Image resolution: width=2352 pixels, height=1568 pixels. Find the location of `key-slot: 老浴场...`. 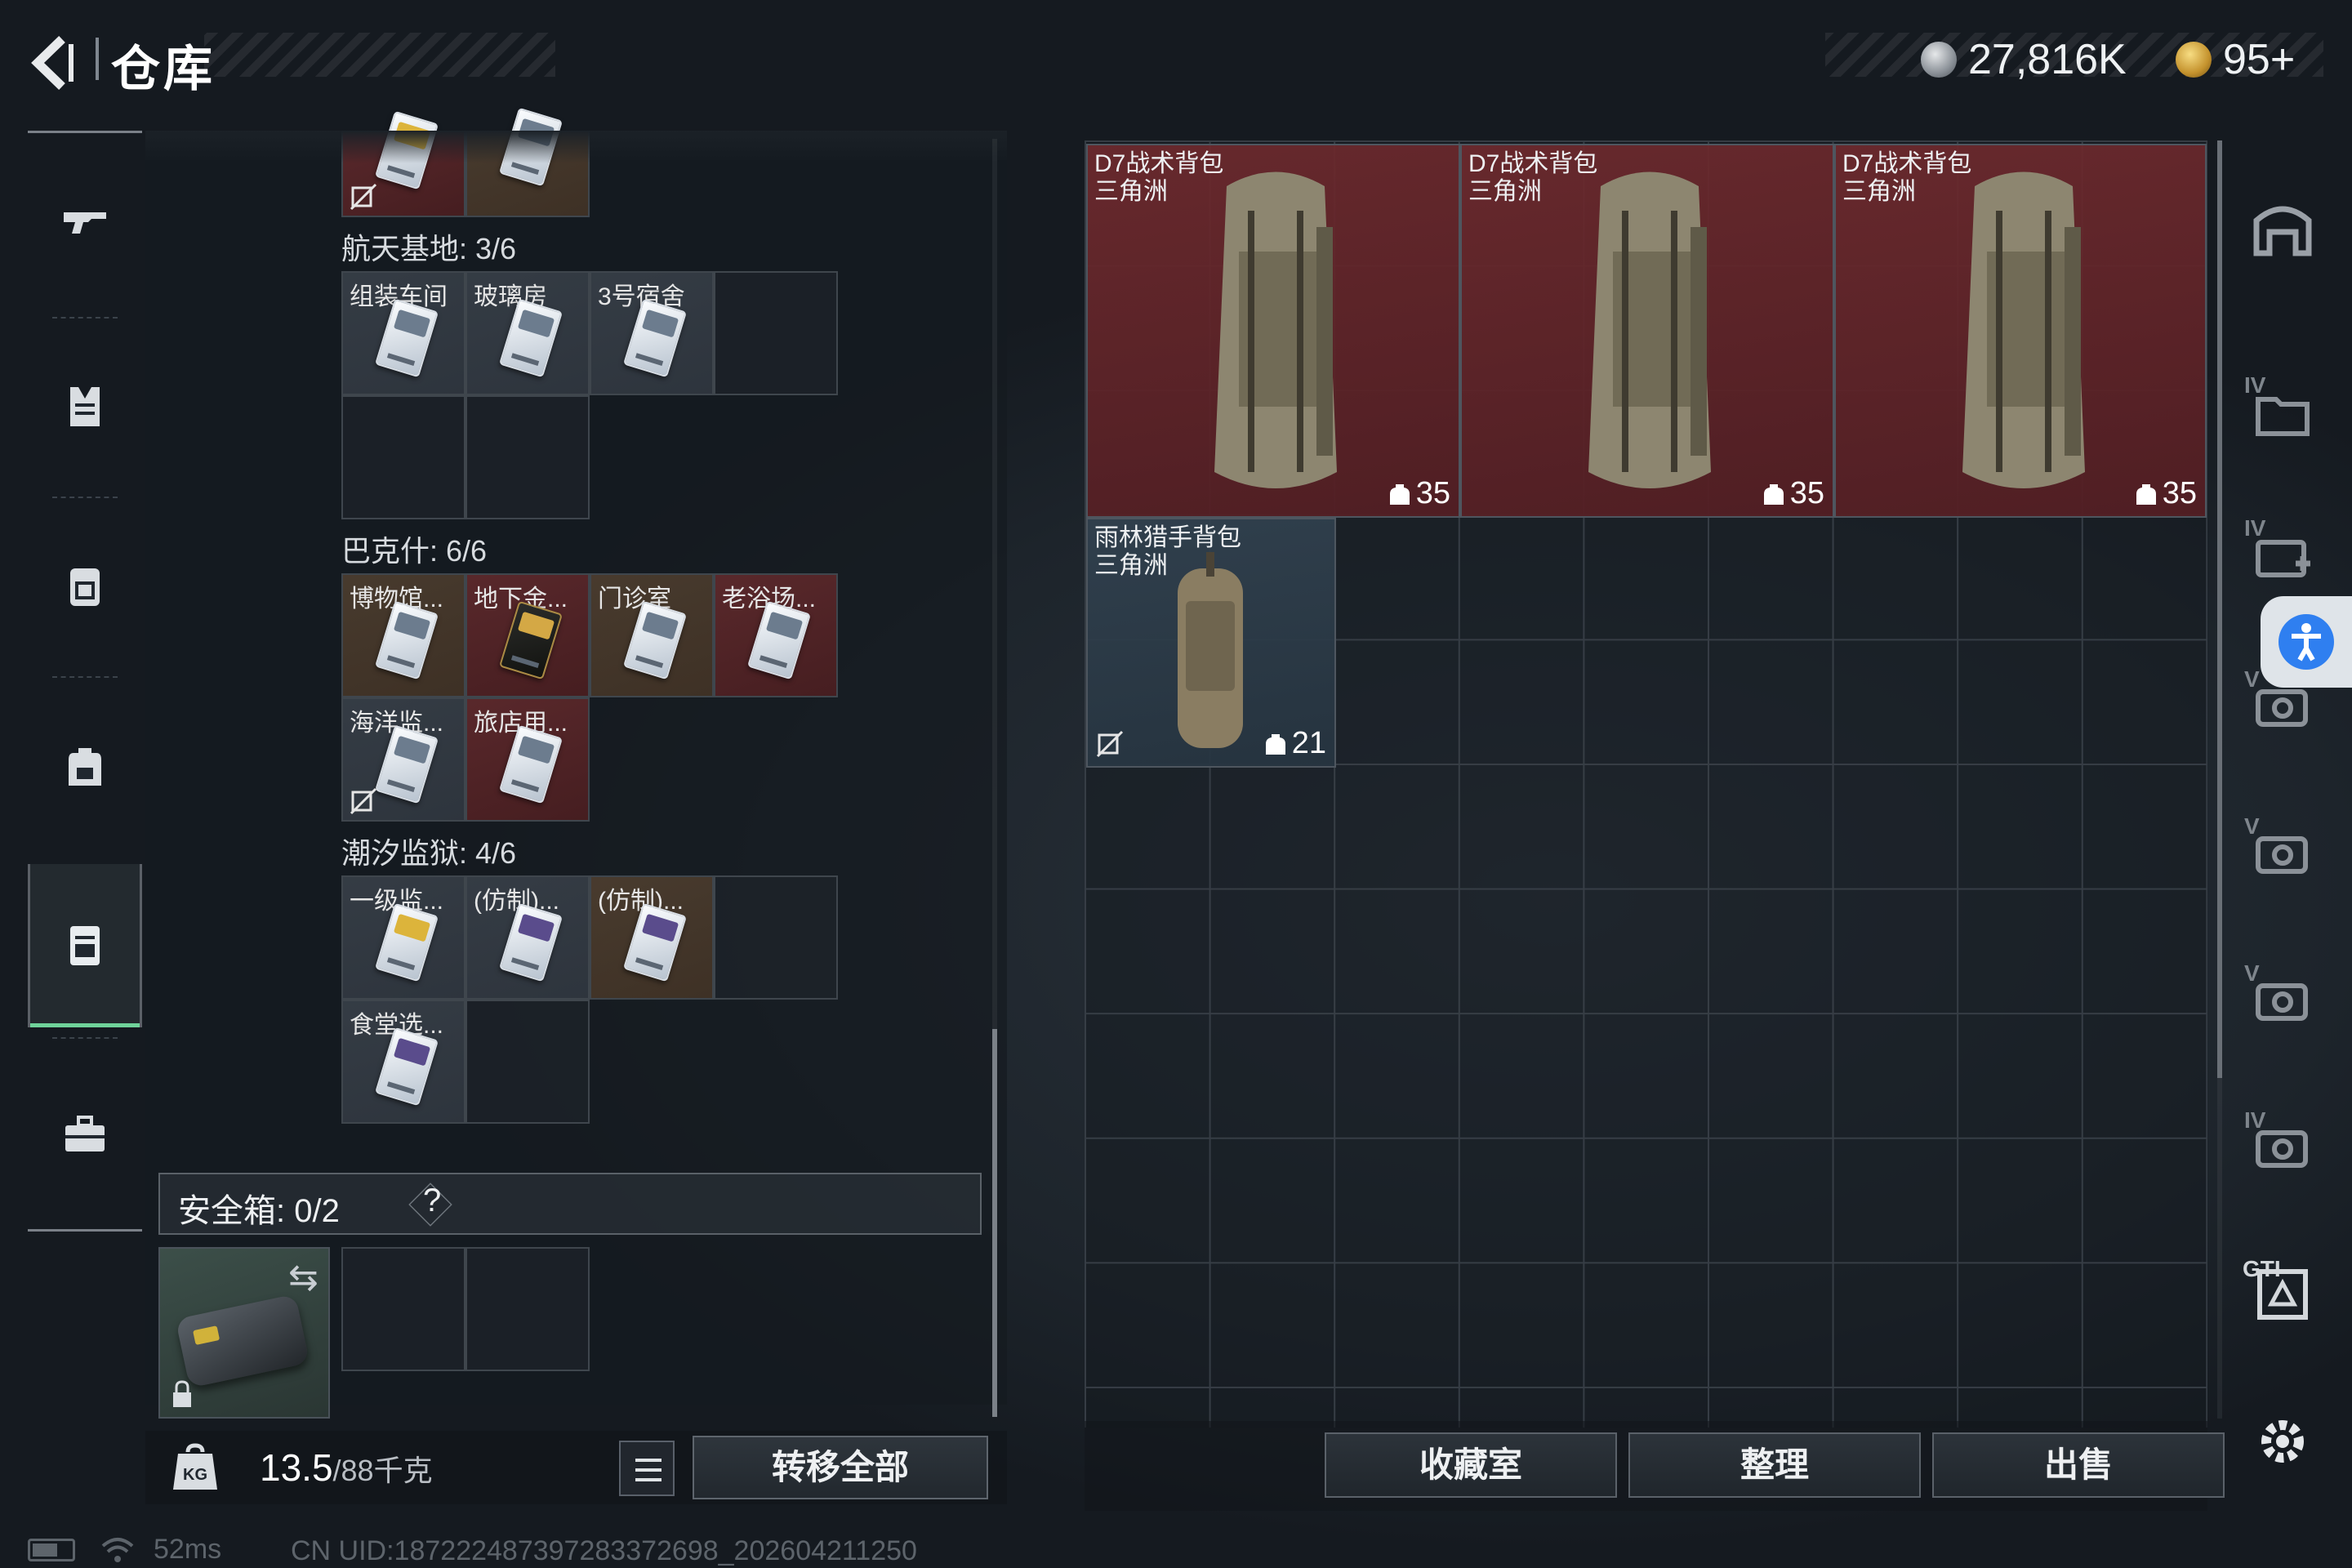

key-slot: 老浴场... is located at coordinates (776, 635).